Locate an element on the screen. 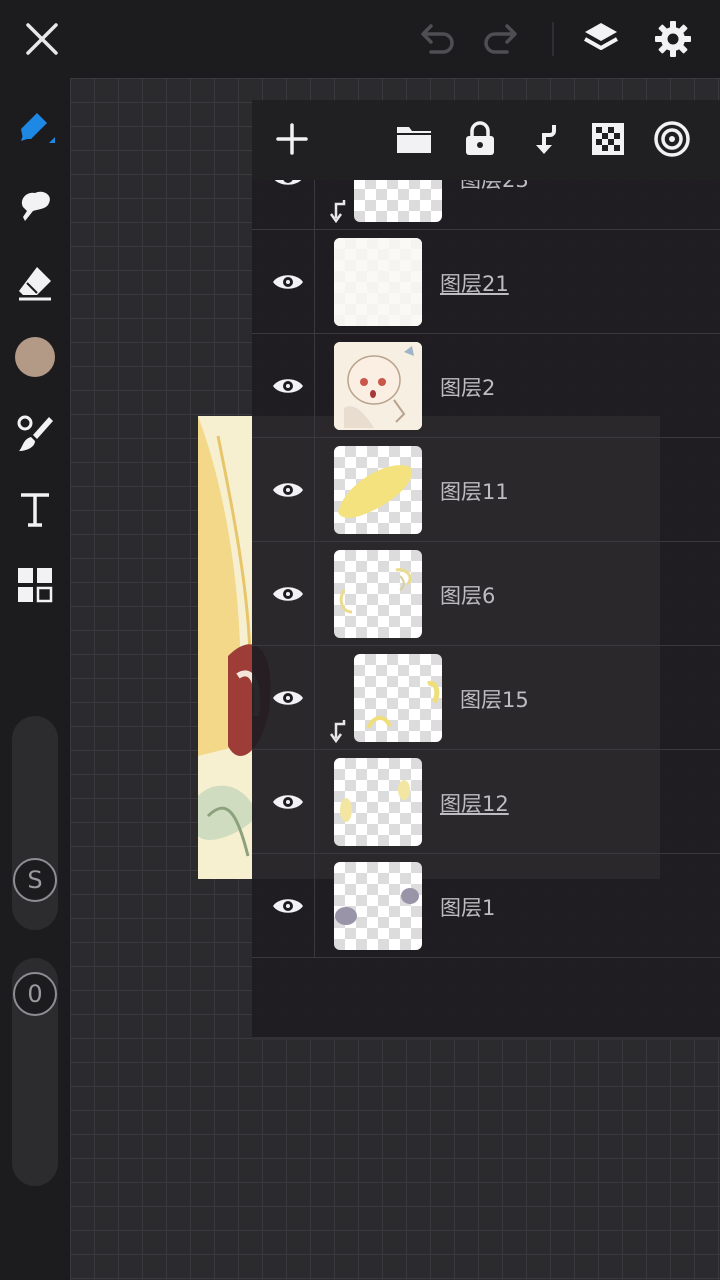  layer-name: 图层6 is located at coordinates (468, 596).